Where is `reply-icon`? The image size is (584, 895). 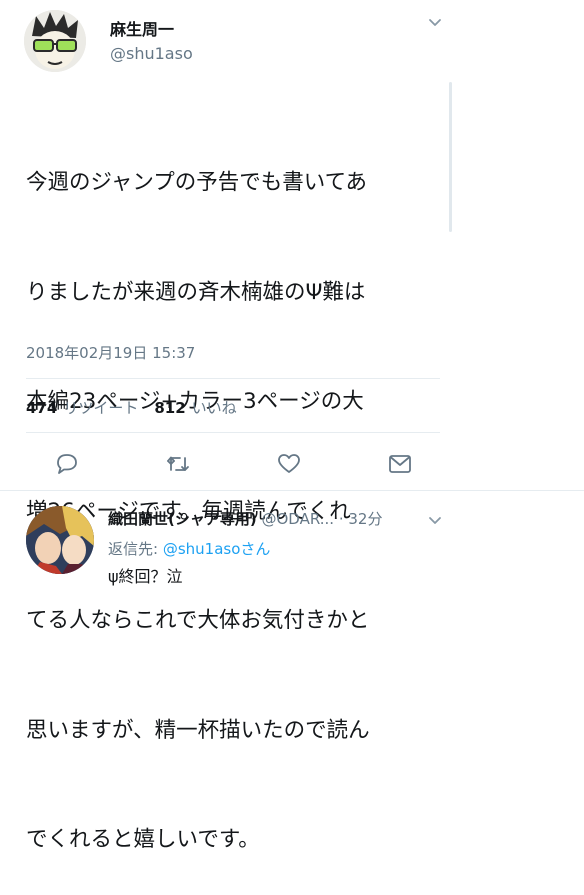 reply-icon is located at coordinates (67, 464).